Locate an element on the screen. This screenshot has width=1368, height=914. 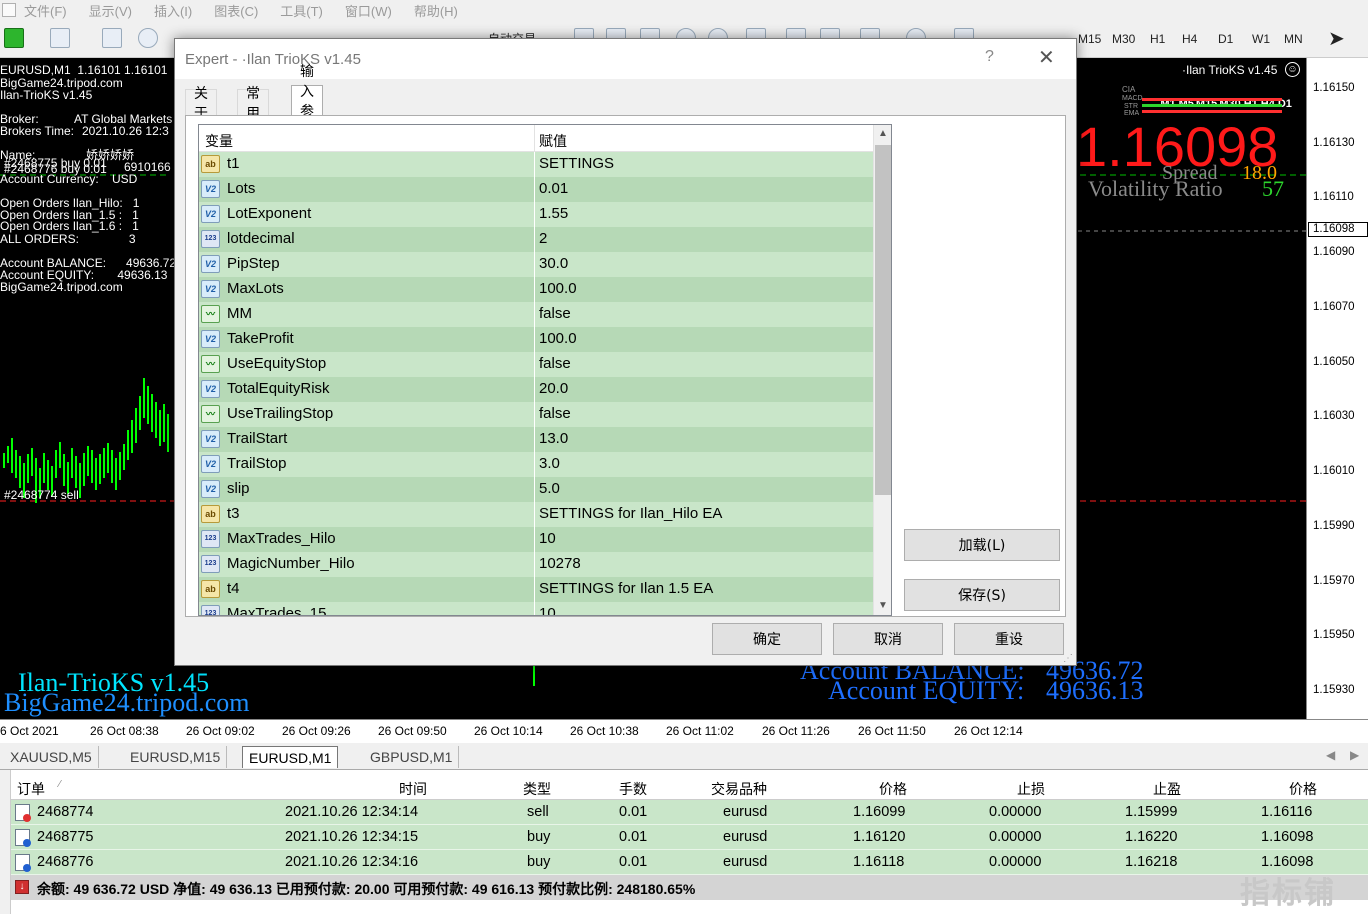
tf-d1: D1 is located at coordinates (1225, 39).